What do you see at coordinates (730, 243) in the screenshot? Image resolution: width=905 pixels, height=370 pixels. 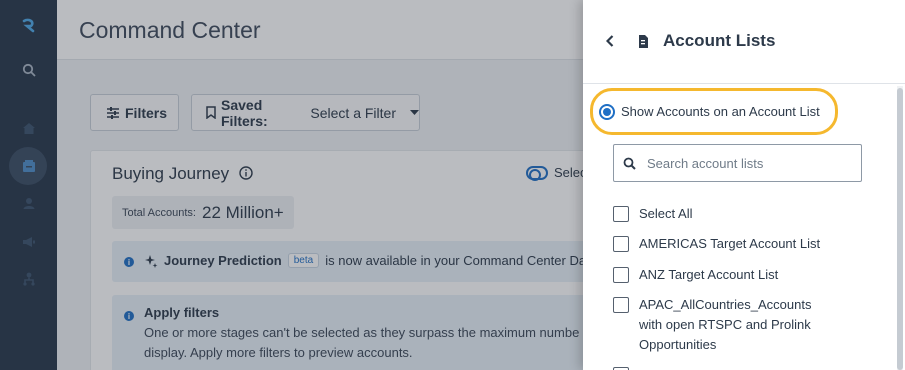 I see `list-item-label: AMERICAS Target Account List` at bounding box center [730, 243].